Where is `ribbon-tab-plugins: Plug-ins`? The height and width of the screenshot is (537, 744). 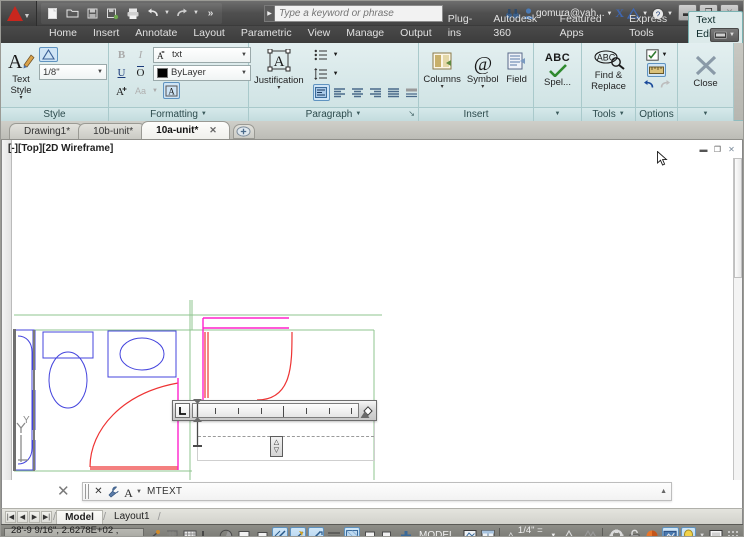 ribbon-tab-plugins: Plug-ins is located at coordinates (463, 26).